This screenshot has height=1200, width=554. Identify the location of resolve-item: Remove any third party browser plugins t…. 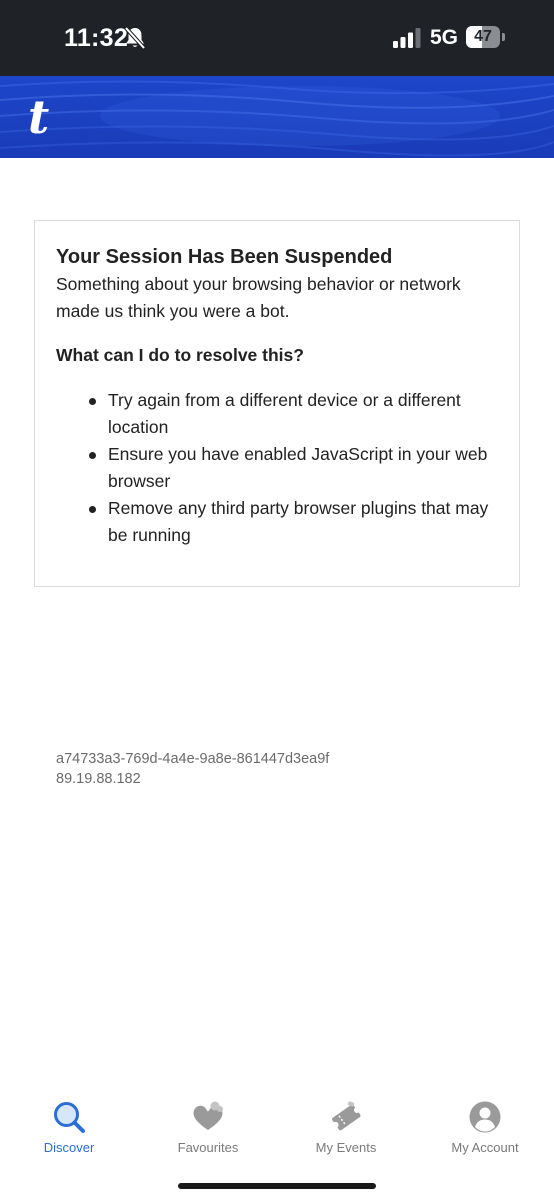
(294, 522).